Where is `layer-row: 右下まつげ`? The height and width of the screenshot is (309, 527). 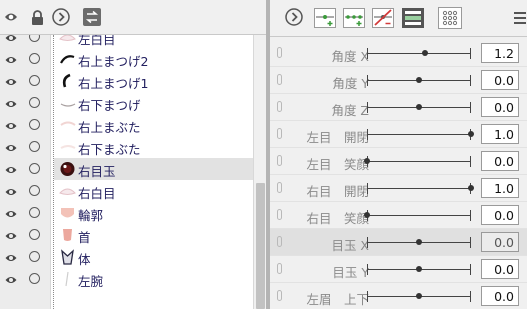
layer-row: 右下まつげ is located at coordinates (126, 103).